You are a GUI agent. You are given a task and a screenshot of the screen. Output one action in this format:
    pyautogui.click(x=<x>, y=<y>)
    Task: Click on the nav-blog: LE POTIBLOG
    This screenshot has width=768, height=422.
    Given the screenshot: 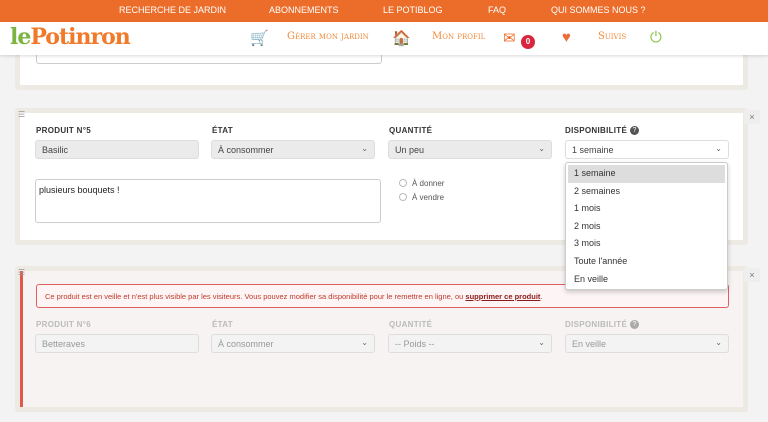 What is the action you would take?
    pyautogui.click(x=413, y=10)
    